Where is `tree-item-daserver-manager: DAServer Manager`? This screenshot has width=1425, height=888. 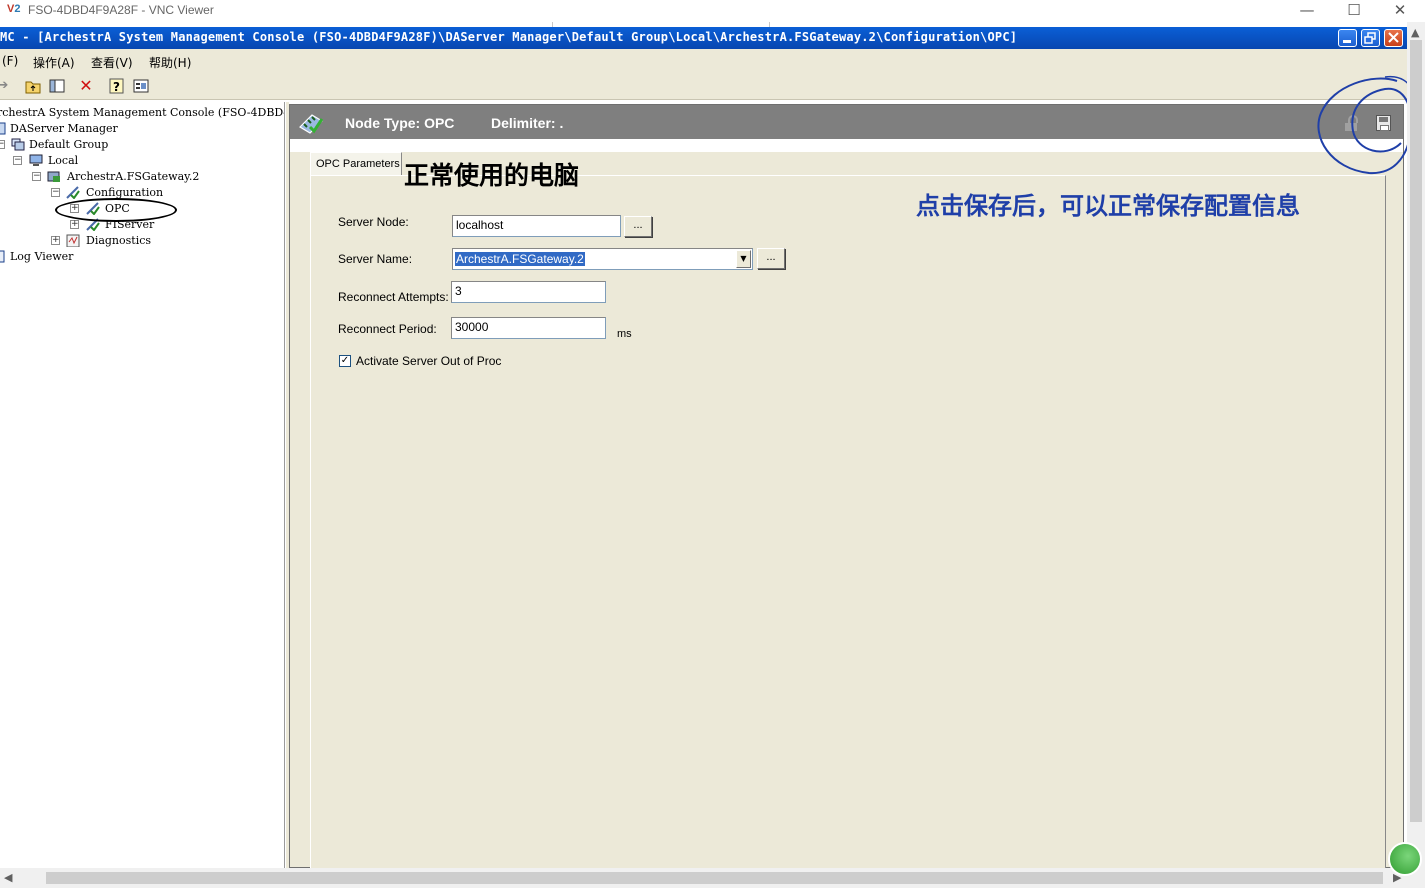
tree-item-daserver-manager: DAServer Manager is located at coordinates (100, 129).